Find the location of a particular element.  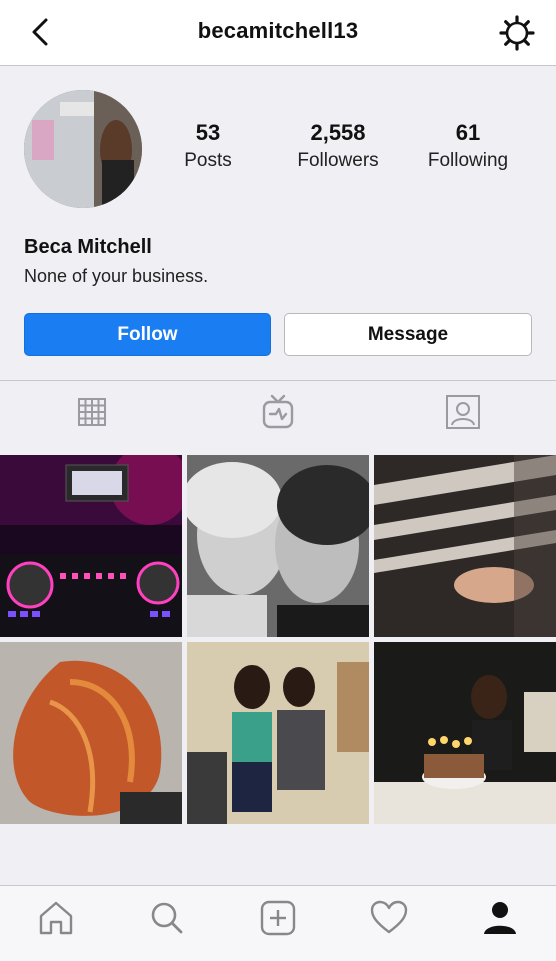

following-value: 61 is located at coordinates (468, 132).